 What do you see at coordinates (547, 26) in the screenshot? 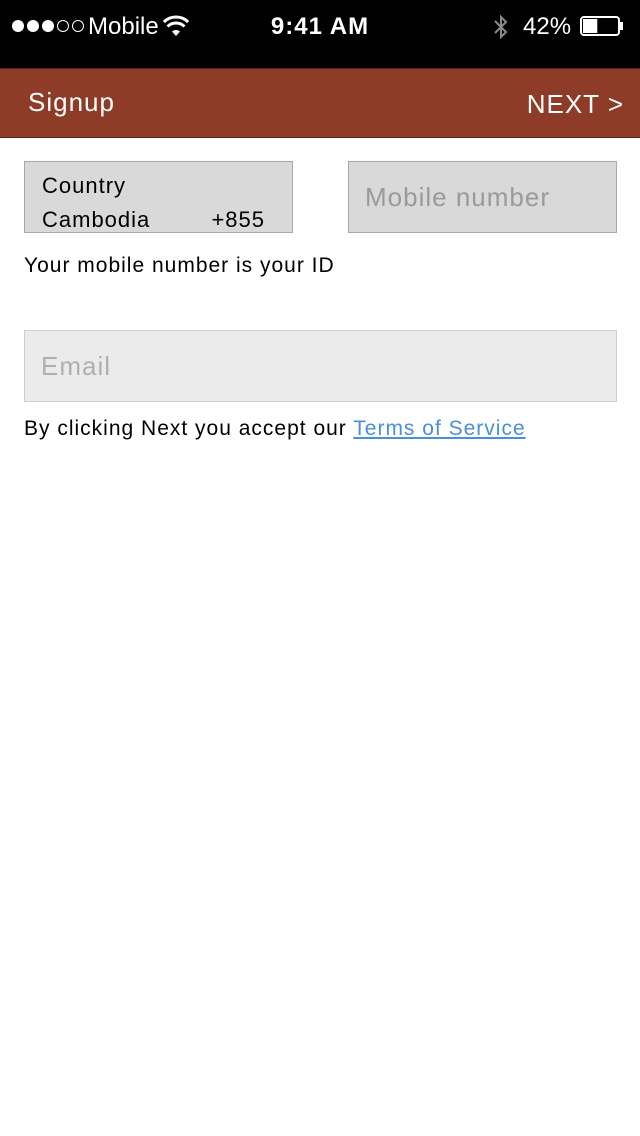
I see `battery-percent: 42%` at bounding box center [547, 26].